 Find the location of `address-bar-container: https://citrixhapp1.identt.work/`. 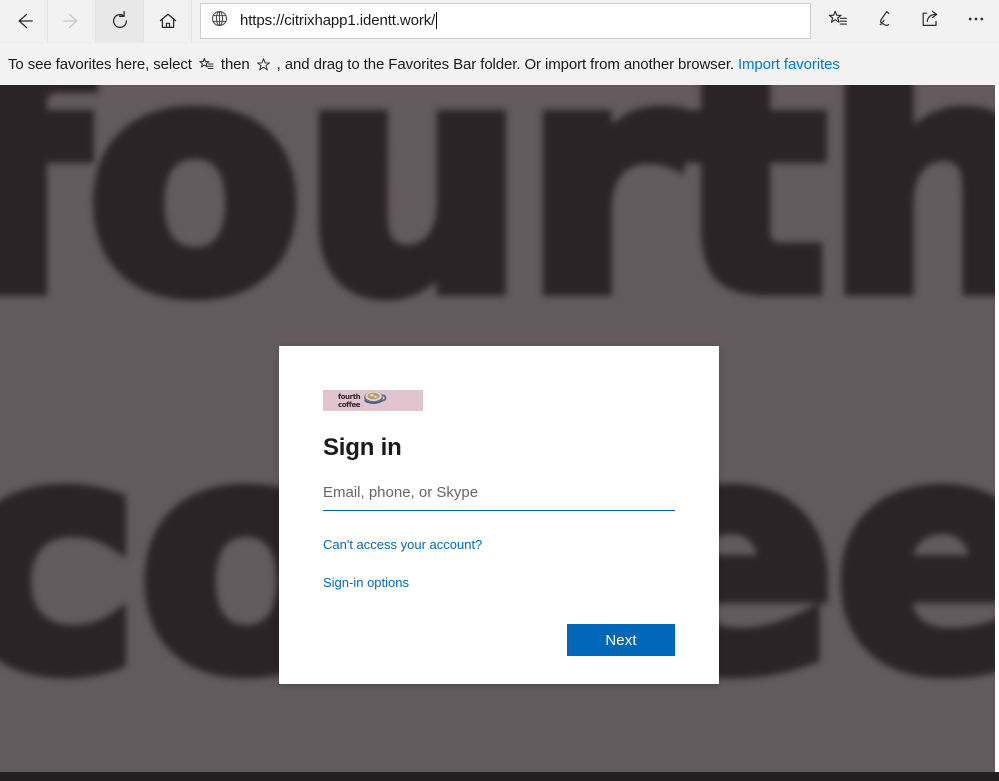

address-bar-container: https://citrixhapp1.identt.work/ is located at coordinates (503, 21).